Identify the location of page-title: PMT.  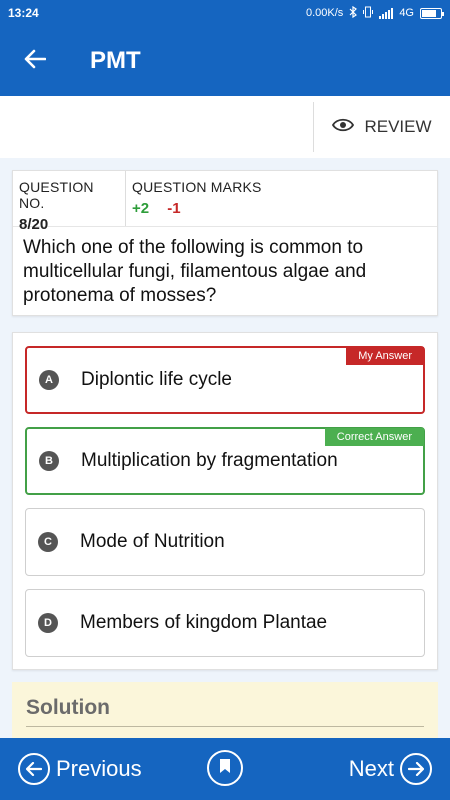
(115, 60).